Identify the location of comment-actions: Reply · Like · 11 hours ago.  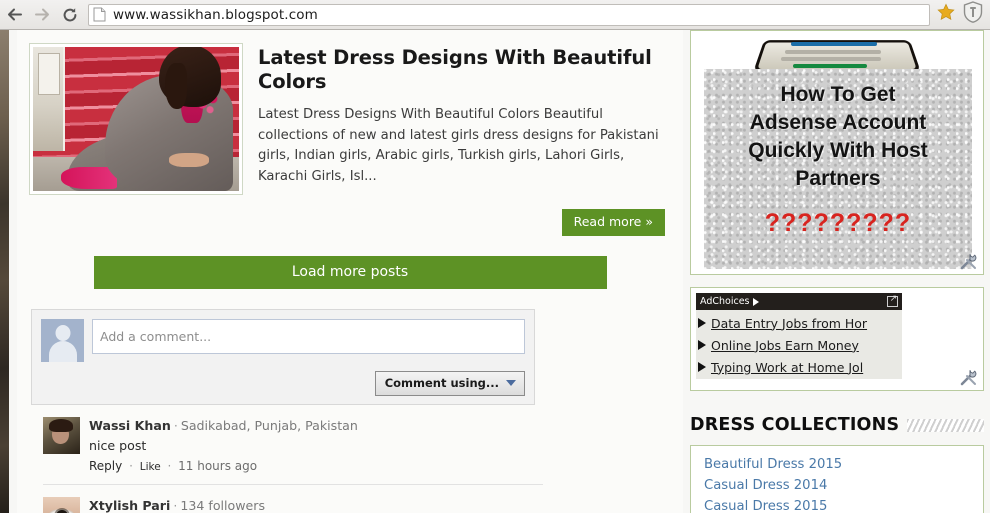
(223, 466).